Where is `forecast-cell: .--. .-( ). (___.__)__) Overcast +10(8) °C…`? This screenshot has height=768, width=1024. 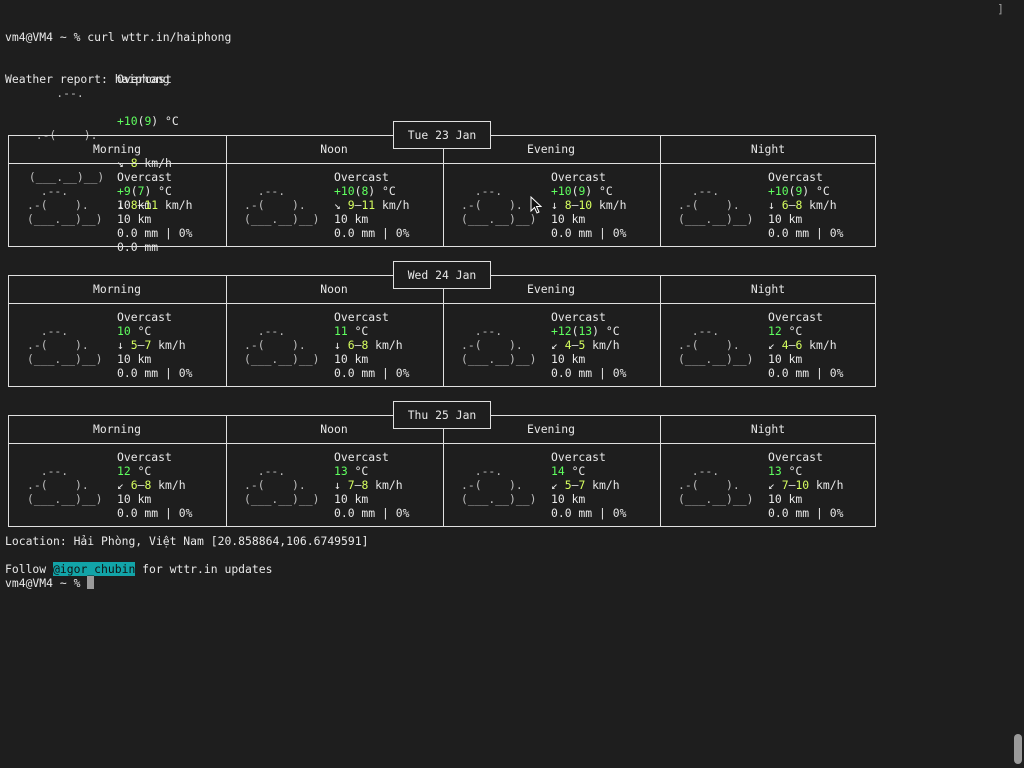 forecast-cell: .--. .-( ). (___.__)__) Overcast +10(8) °C… is located at coordinates (334, 205).